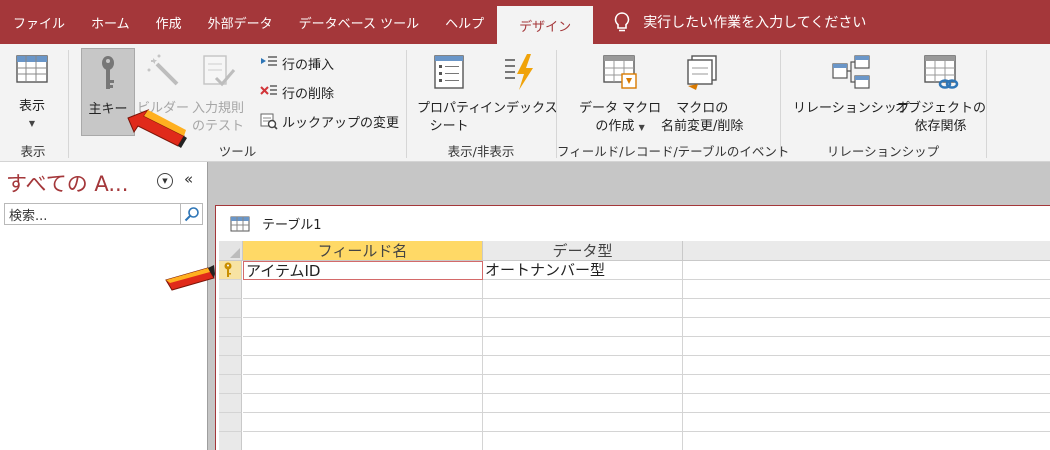  I want to click on tab-file: ファイル, so click(39, 22).